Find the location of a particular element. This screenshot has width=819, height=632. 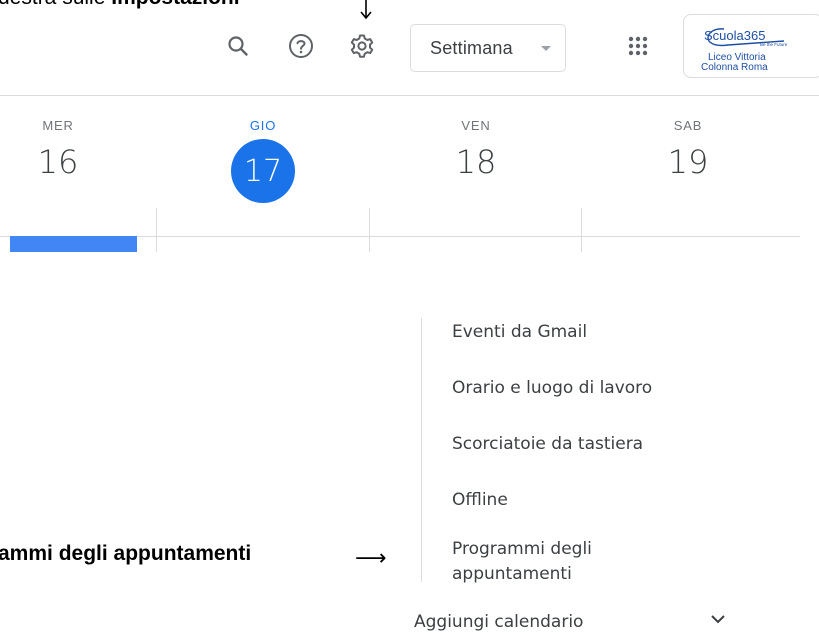

chevron-down-icon is located at coordinates (718, 620).